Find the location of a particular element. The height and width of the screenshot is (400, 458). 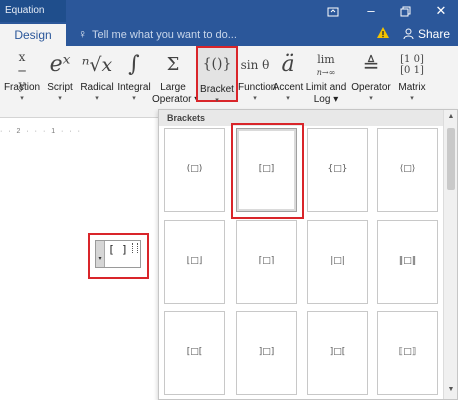

integral-label: Integral is located at coordinates (134, 87).